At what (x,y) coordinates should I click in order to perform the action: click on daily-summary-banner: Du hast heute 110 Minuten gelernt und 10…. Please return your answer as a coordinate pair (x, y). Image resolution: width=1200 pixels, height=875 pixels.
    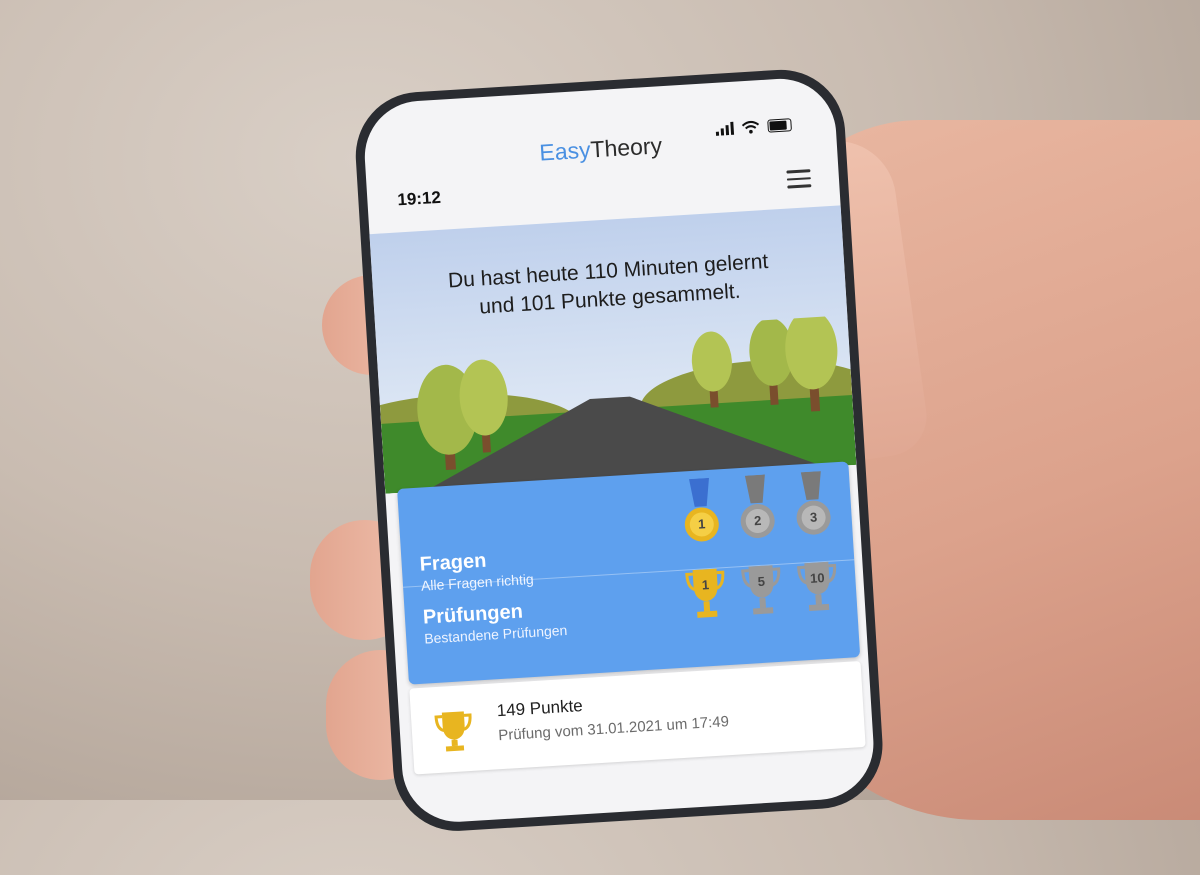
    Looking at the image, I should click on (613, 349).